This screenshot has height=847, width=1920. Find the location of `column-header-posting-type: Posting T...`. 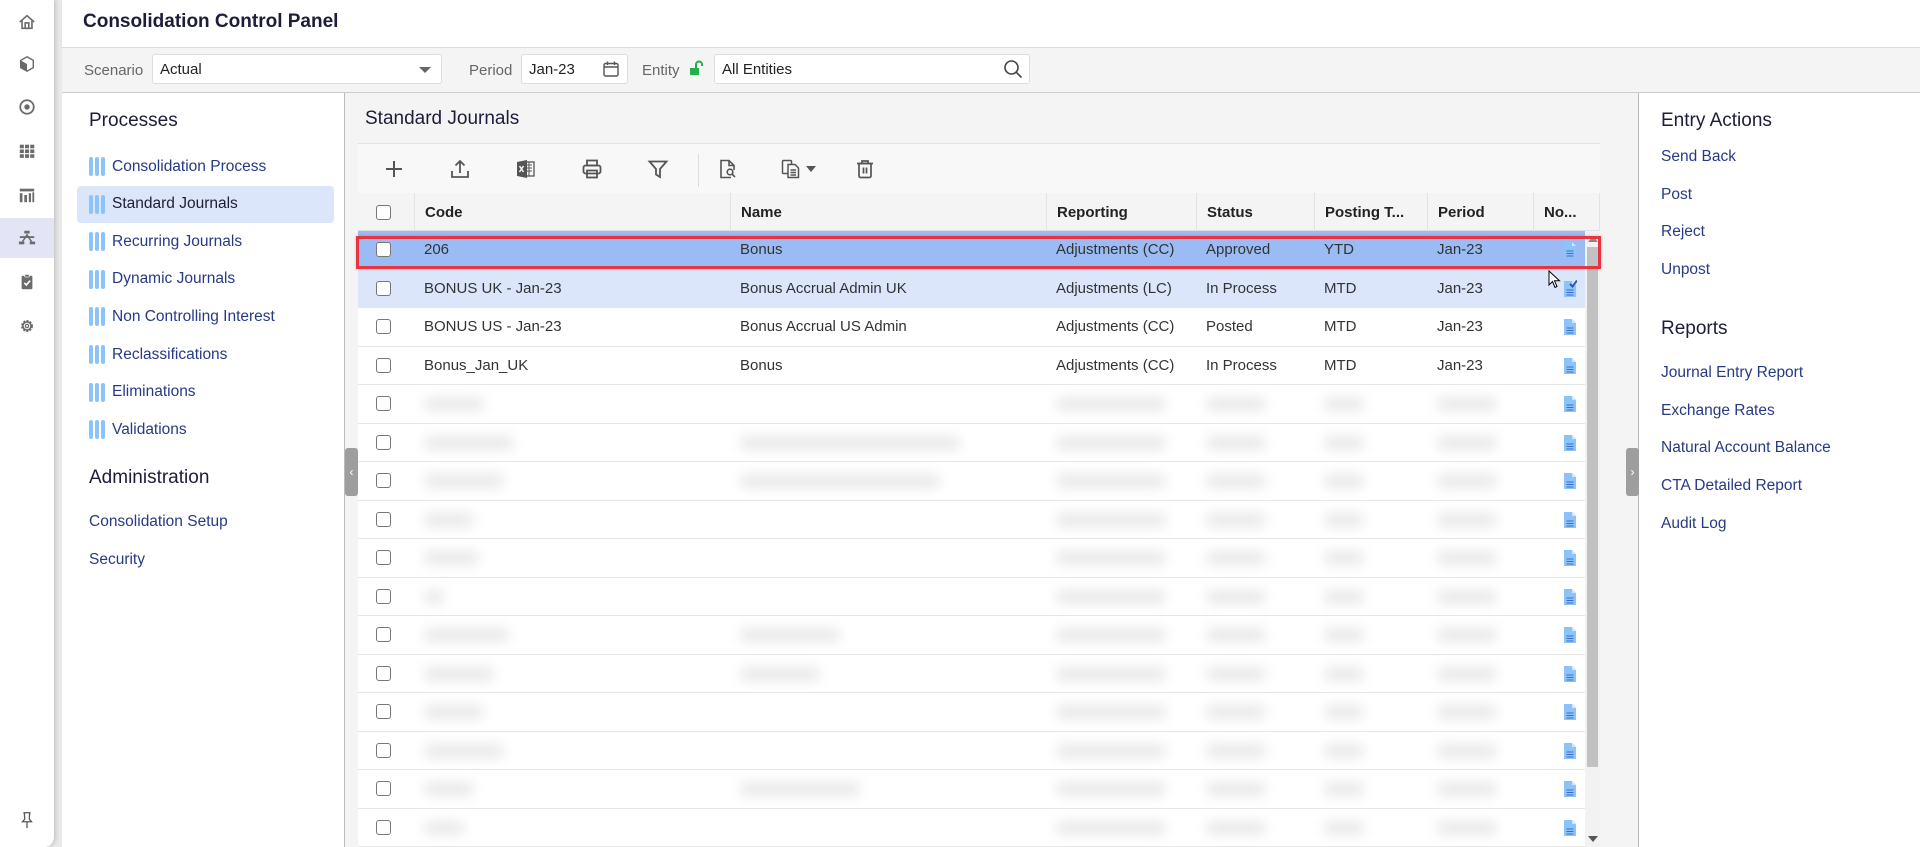

column-header-posting-type: Posting T... is located at coordinates (1370, 212).